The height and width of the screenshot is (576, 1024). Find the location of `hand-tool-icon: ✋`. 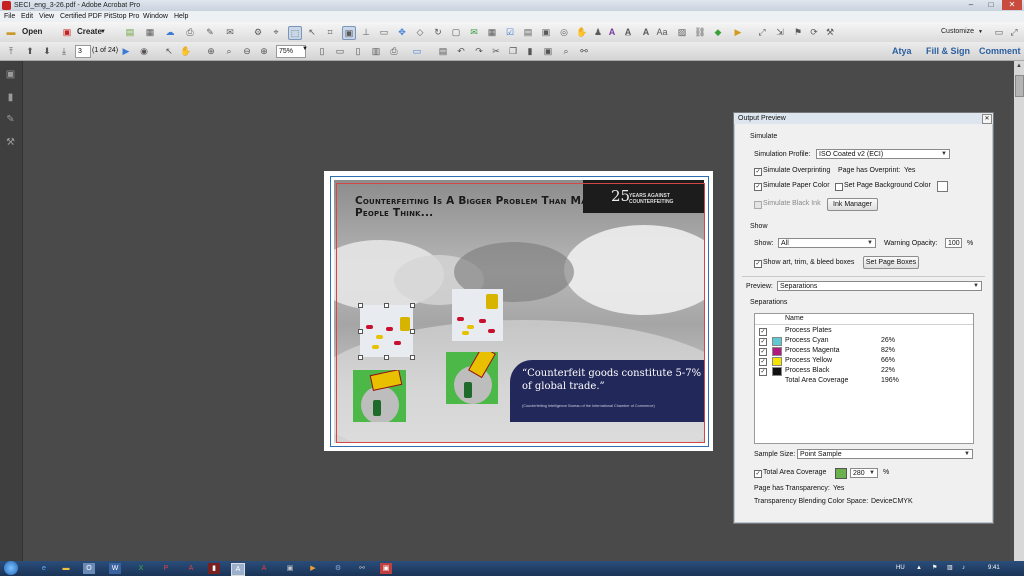

hand-tool-icon: ✋ is located at coordinates (186, 51).